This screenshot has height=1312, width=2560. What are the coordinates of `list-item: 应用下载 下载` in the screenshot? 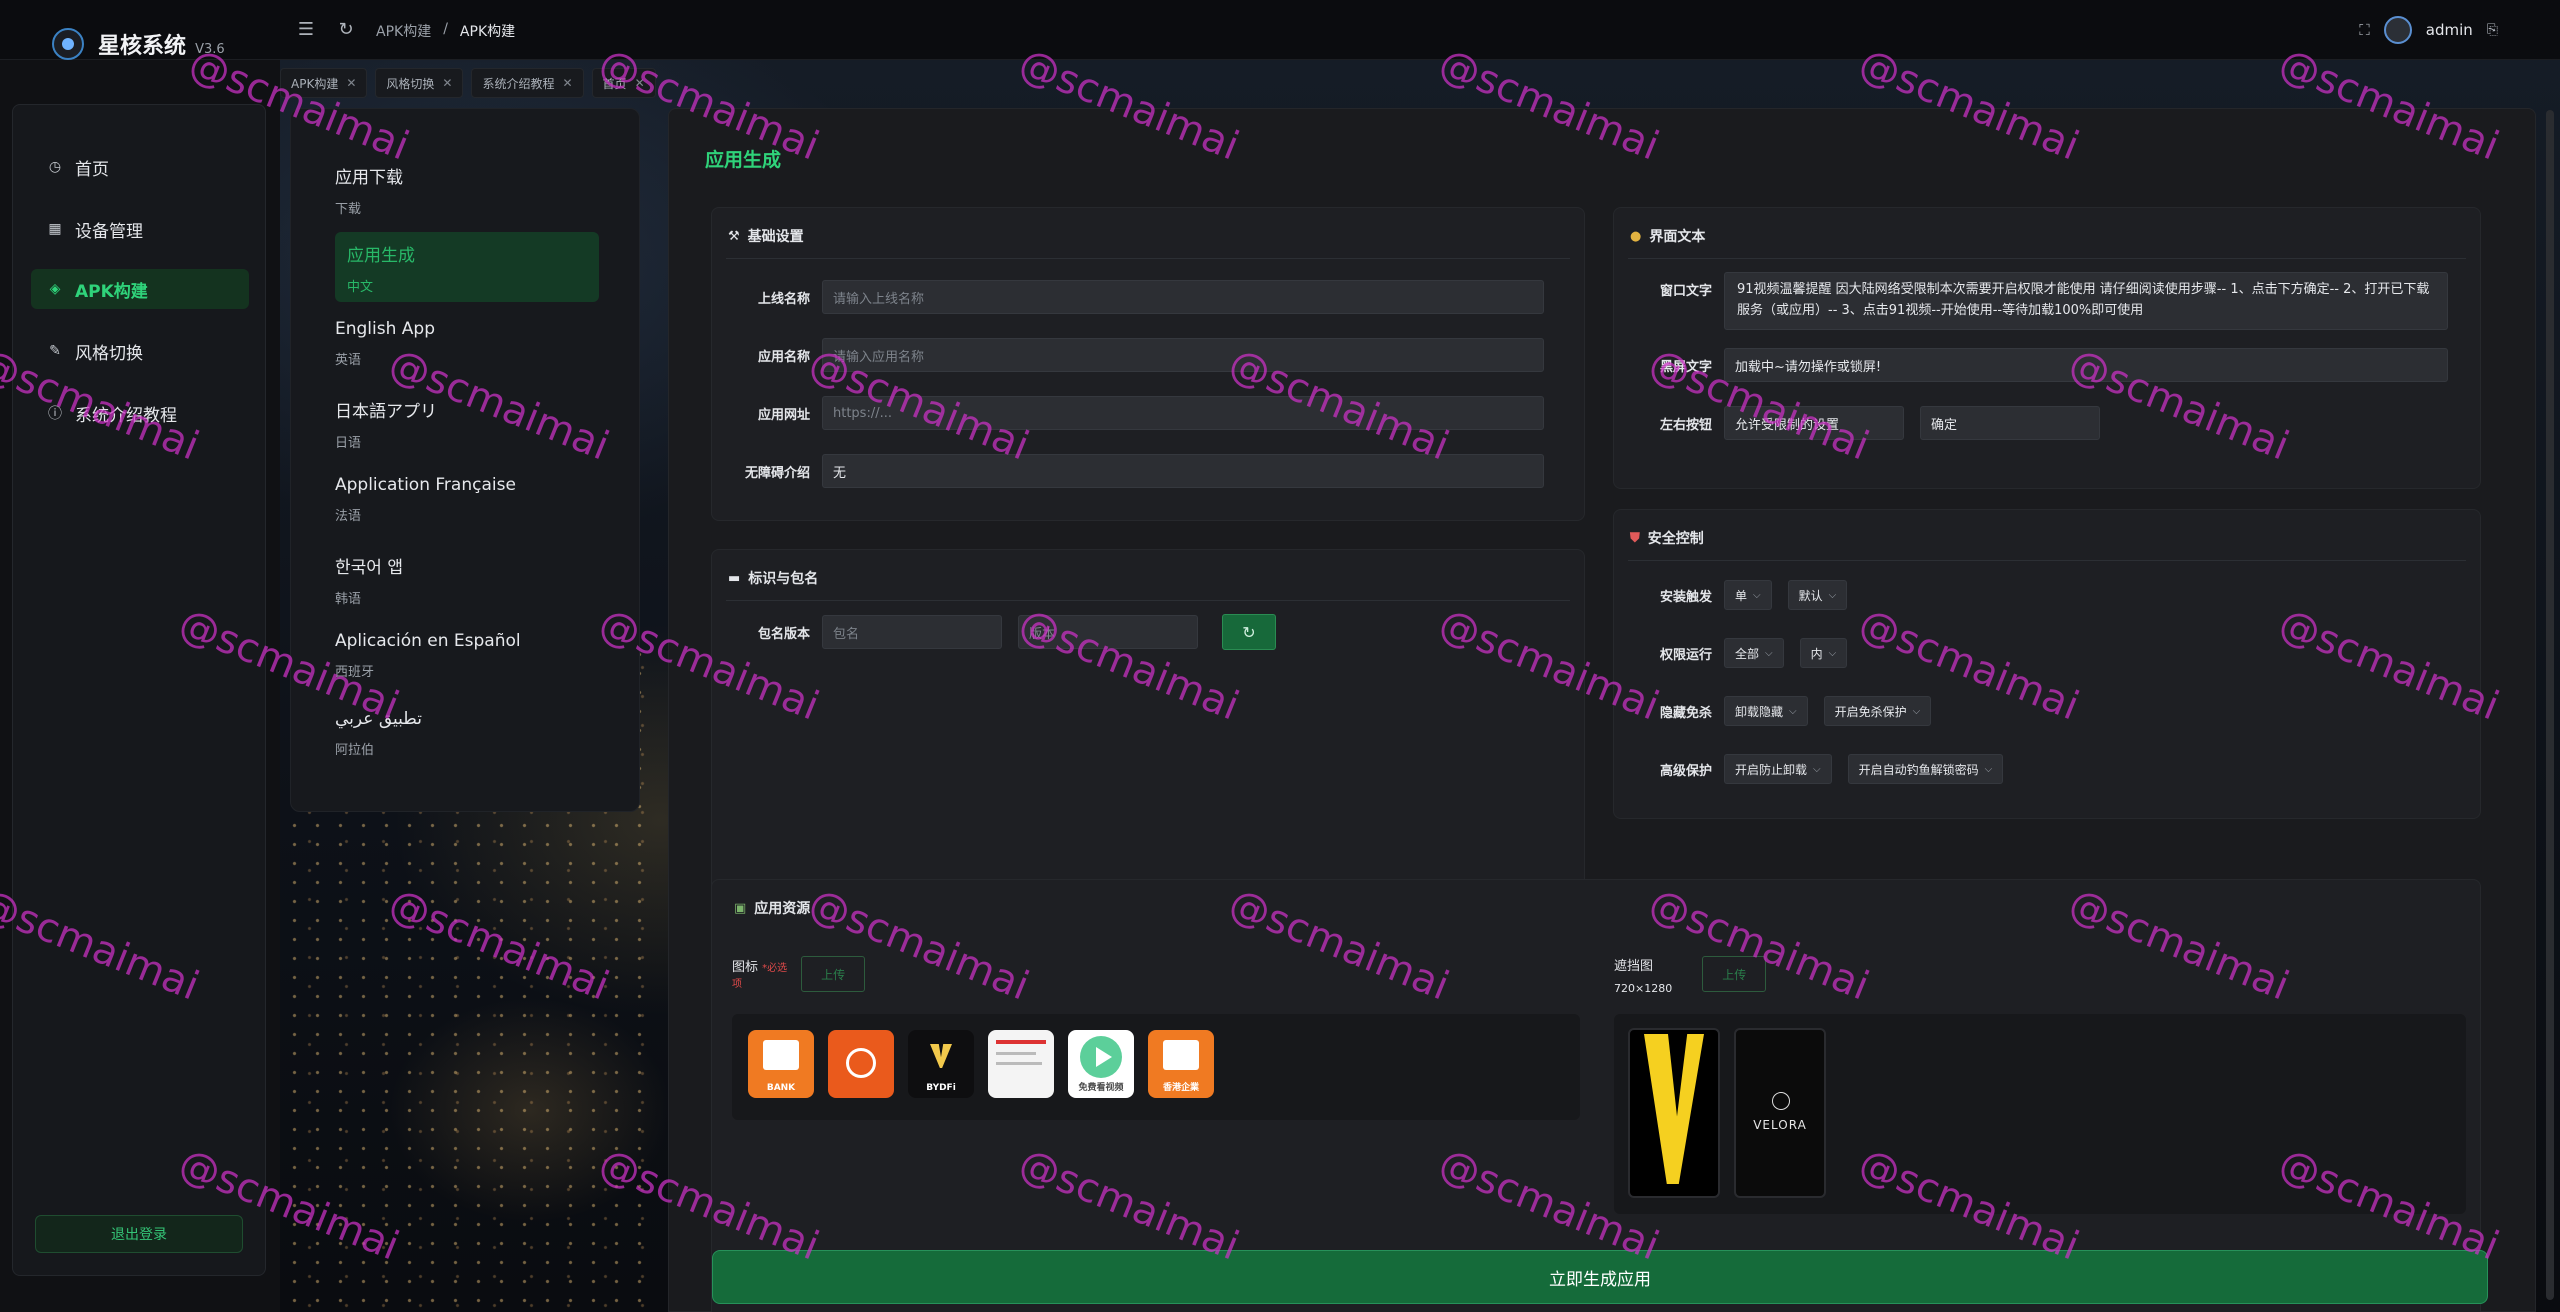 It's located at (465, 190).